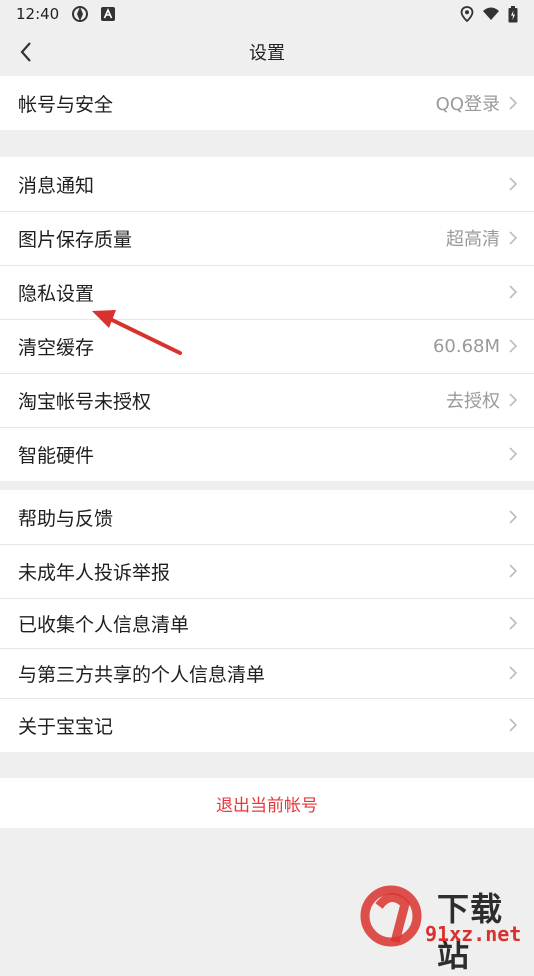 Image resolution: width=534 pixels, height=976 pixels. What do you see at coordinates (94, 572) in the screenshot?
I see `row-label: 未成年人投诉举报` at bounding box center [94, 572].